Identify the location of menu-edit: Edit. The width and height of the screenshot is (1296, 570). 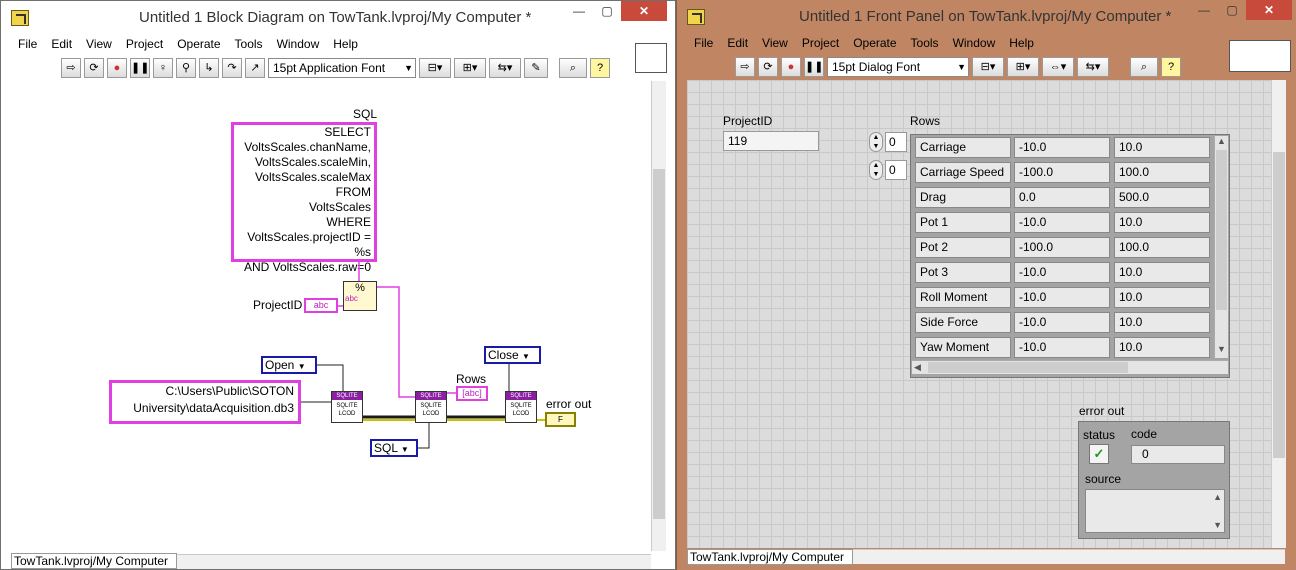
(737, 44).